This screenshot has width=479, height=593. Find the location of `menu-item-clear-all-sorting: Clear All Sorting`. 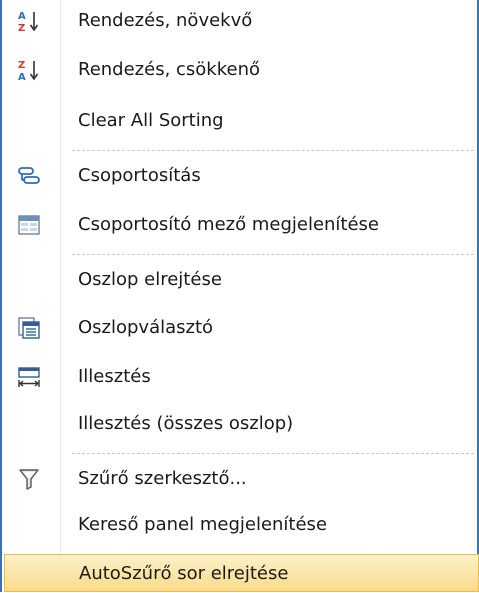

menu-item-clear-all-sorting: Clear All Sorting is located at coordinates (241, 121).